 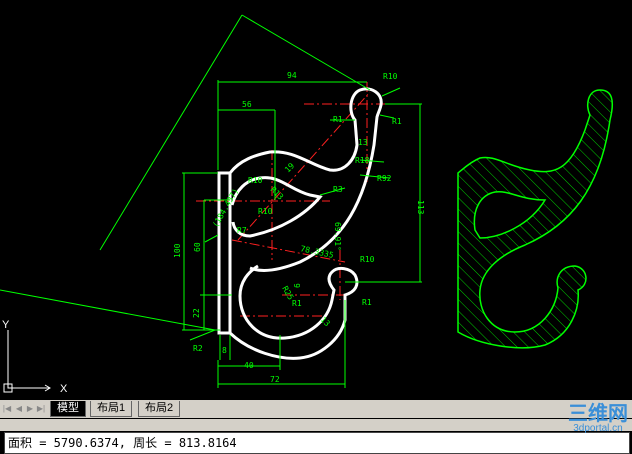 What do you see at coordinates (317, 443) in the screenshot?
I see `command-line: 面积 = 5790.6374, 周长 = 813.8164` at bounding box center [317, 443].